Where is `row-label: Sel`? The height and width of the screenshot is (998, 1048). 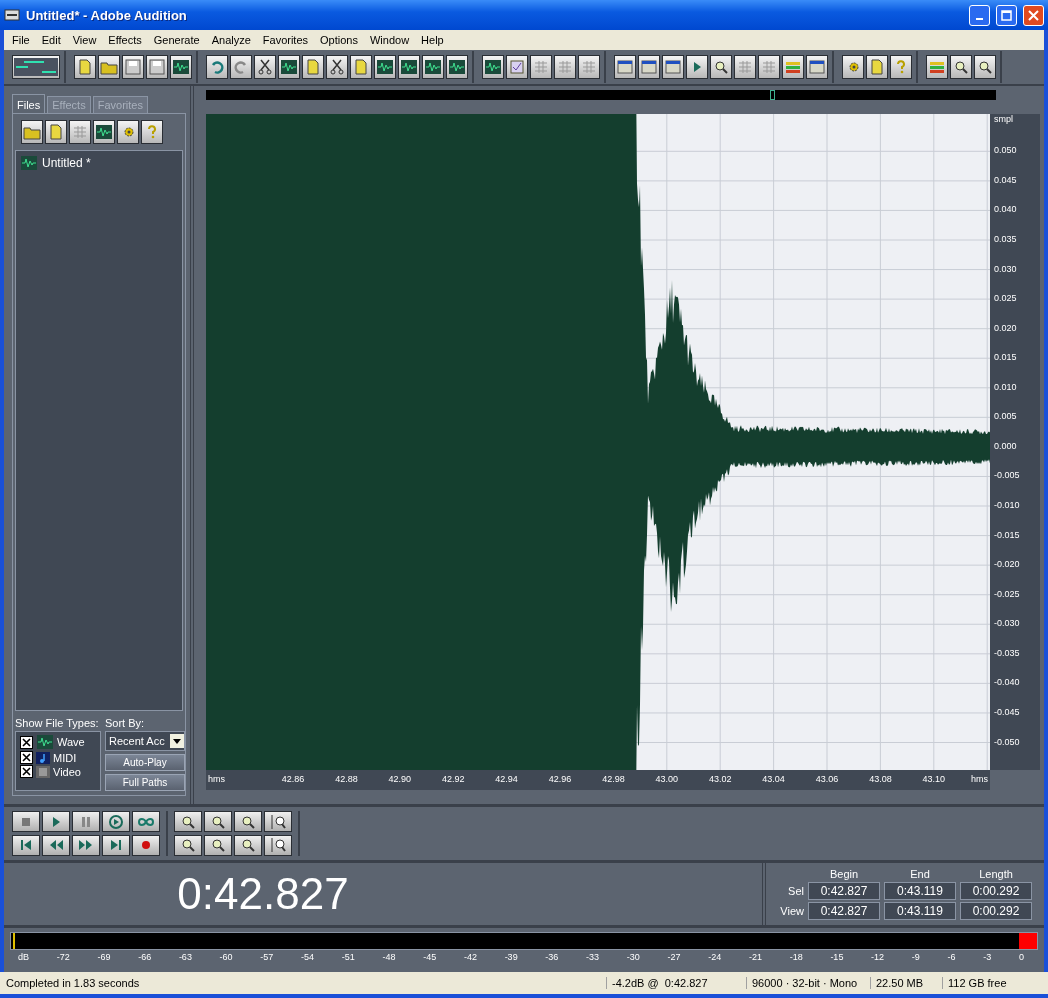 row-label: Sel is located at coordinates (795, 891).